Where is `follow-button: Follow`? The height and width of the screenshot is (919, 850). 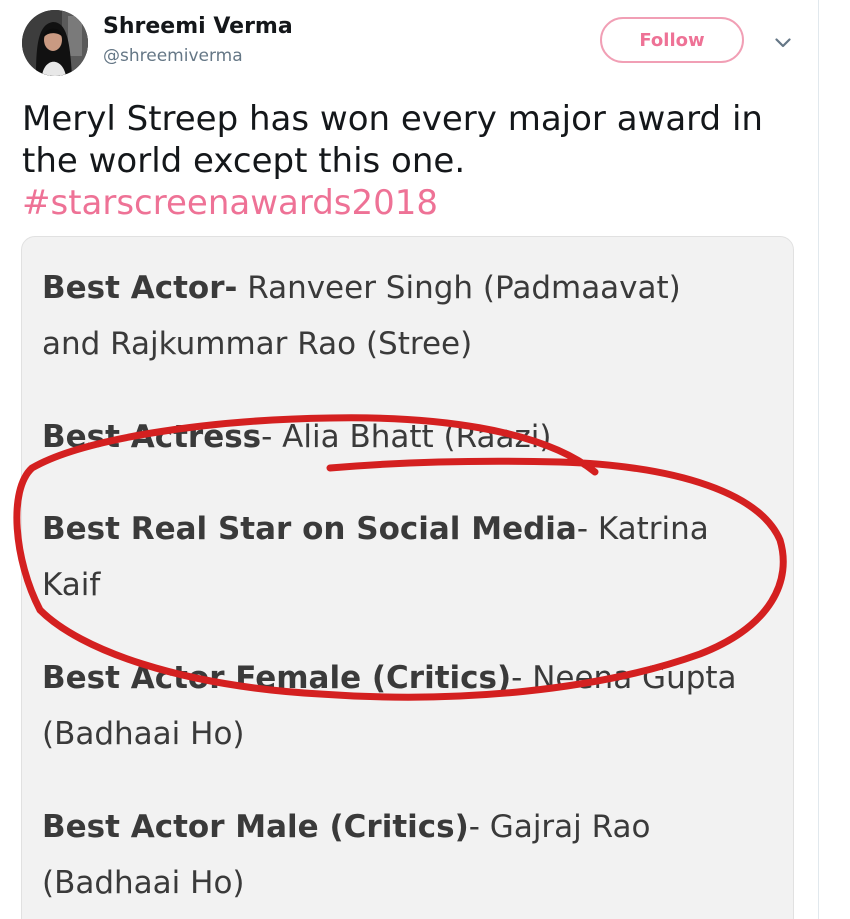 follow-button: Follow is located at coordinates (672, 40).